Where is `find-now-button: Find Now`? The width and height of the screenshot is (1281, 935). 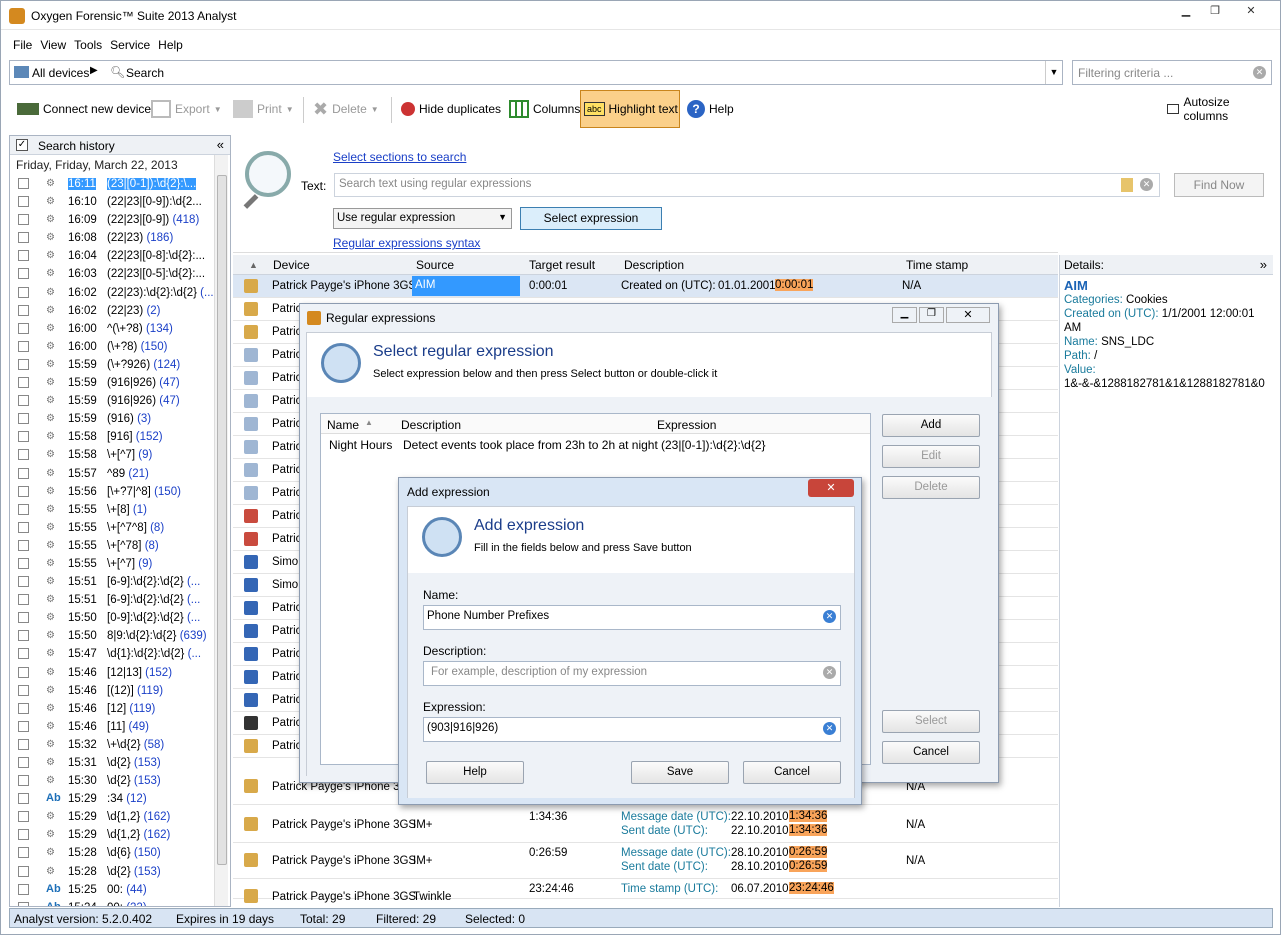
find-now-button: Find Now is located at coordinates (1219, 185).